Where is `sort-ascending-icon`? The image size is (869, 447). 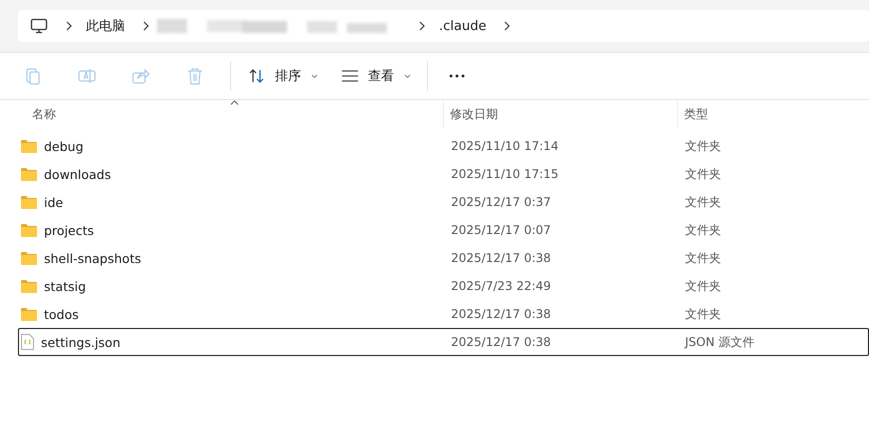 sort-ascending-icon is located at coordinates (234, 102).